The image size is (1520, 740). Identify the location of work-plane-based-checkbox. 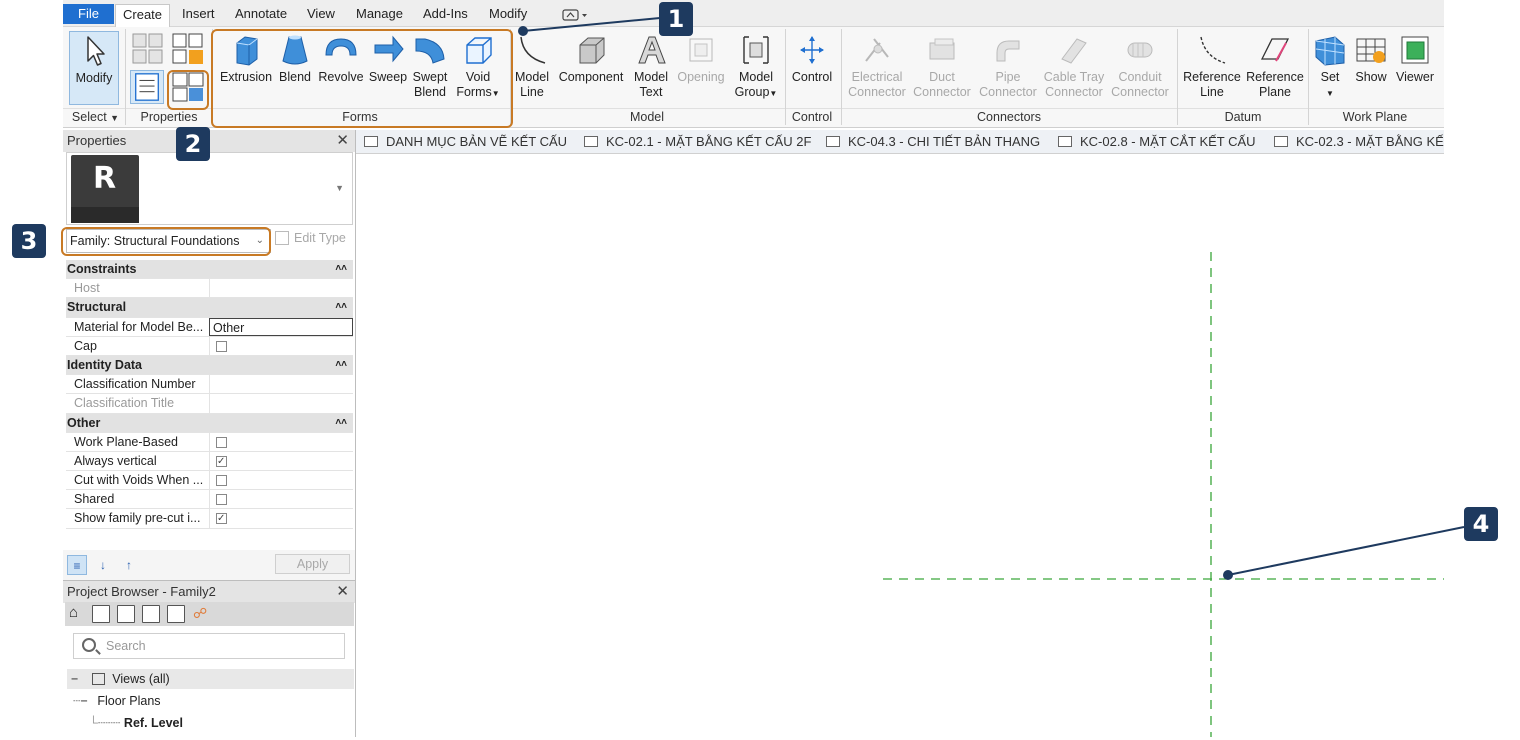
(221, 442).